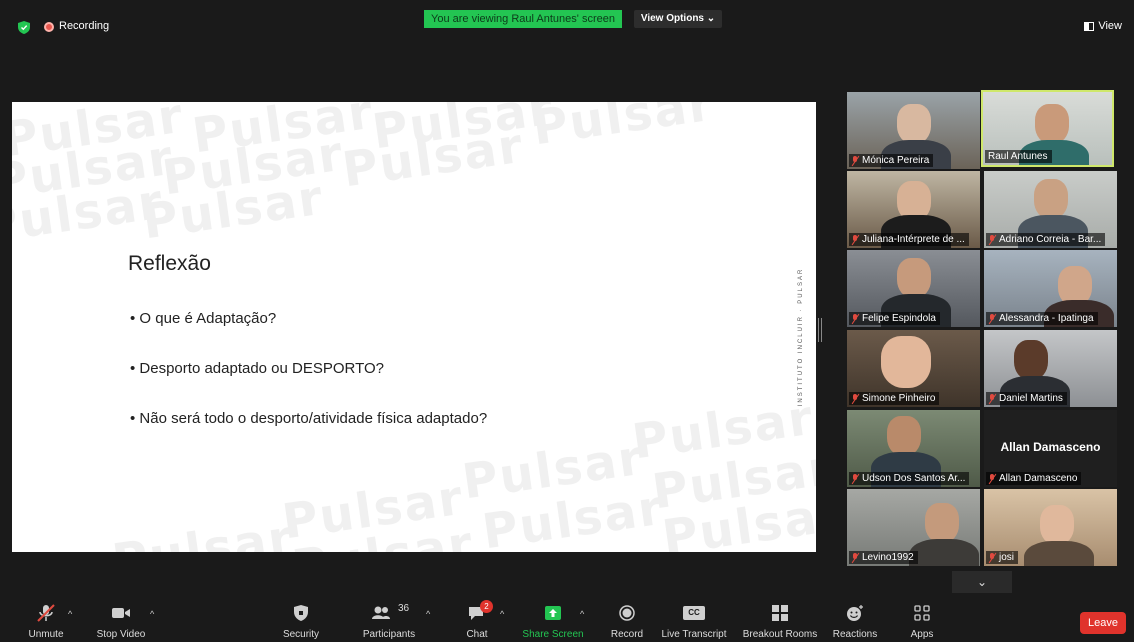  What do you see at coordinates (694, 613) in the screenshot?
I see `closed-caption-icon: CC` at bounding box center [694, 613].